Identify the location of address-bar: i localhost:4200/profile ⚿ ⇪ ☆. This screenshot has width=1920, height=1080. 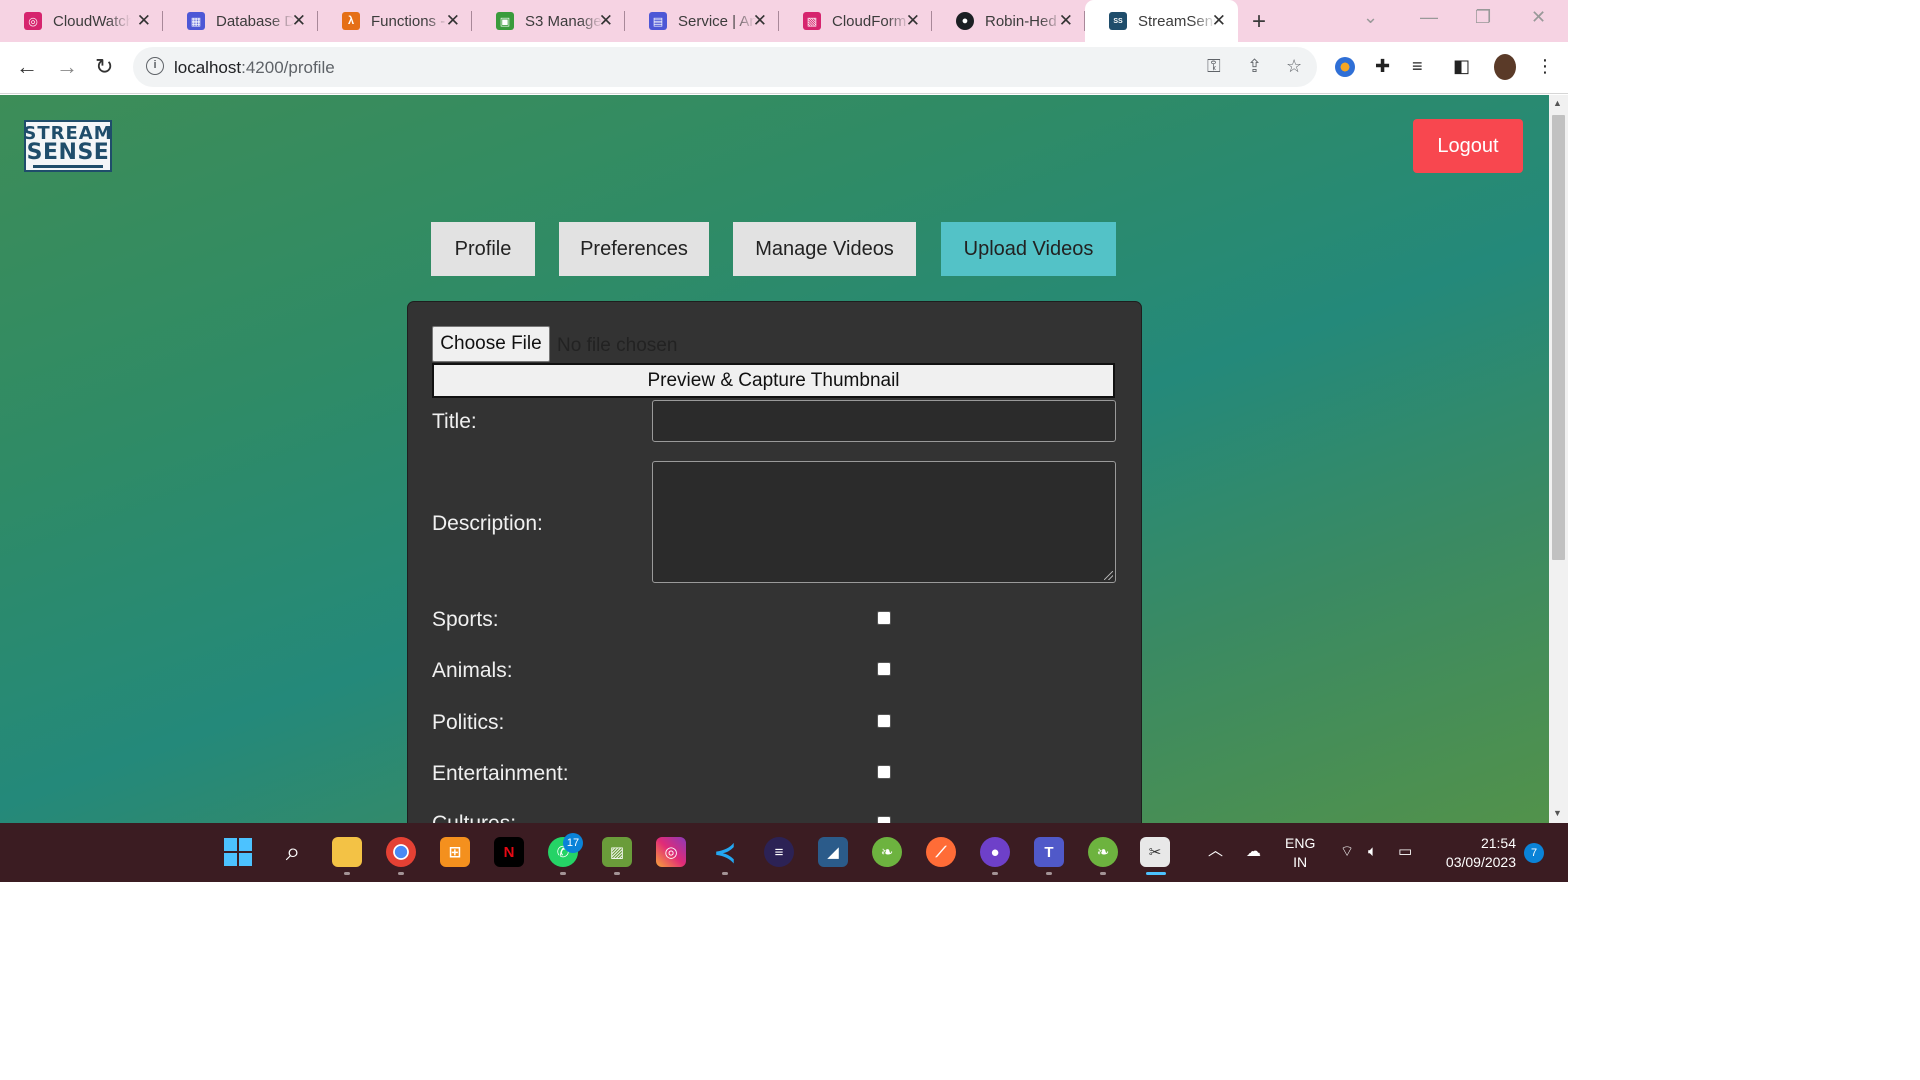
(725, 67).